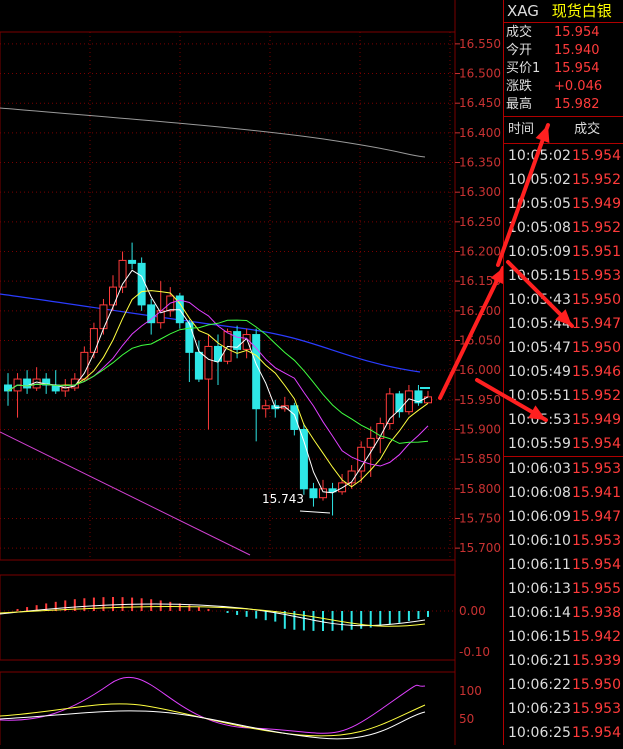  I want to click on trade-time: 10:05:43, so click(539, 300).